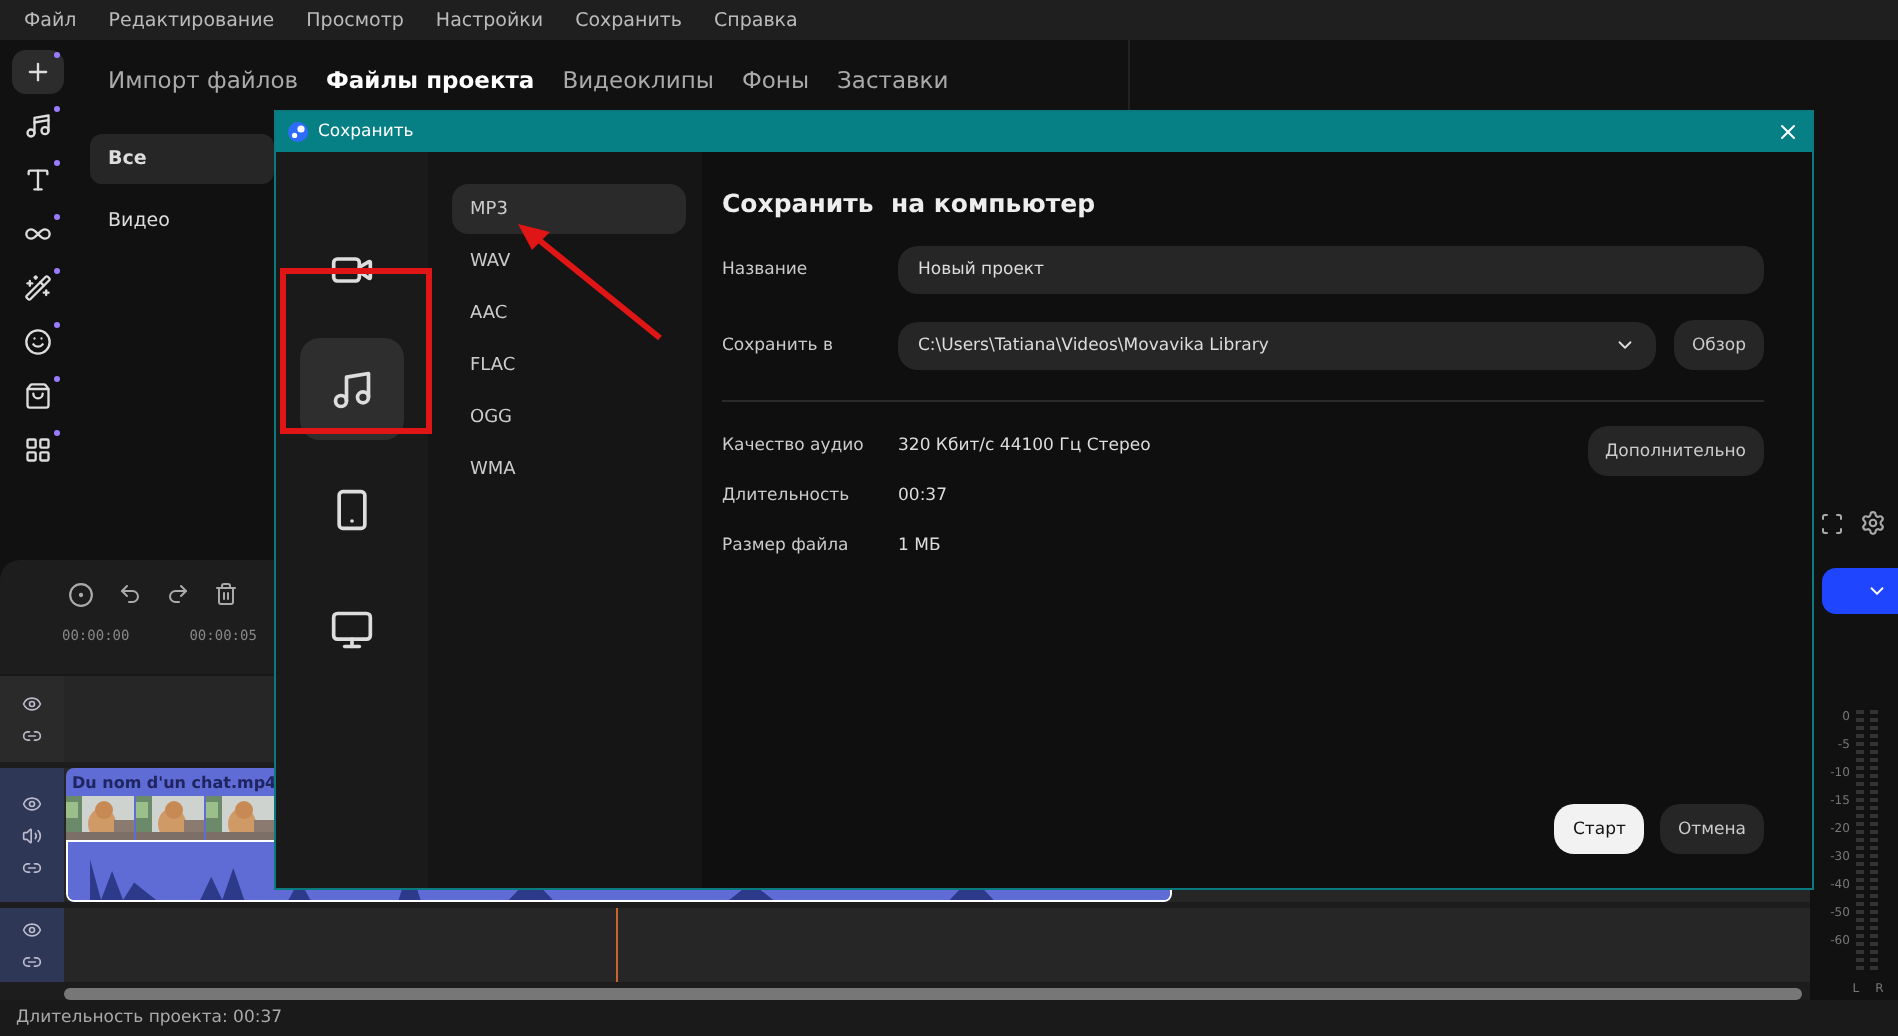  Describe the element at coordinates (130, 594) in the screenshot. I see `undo-icon` at that location.